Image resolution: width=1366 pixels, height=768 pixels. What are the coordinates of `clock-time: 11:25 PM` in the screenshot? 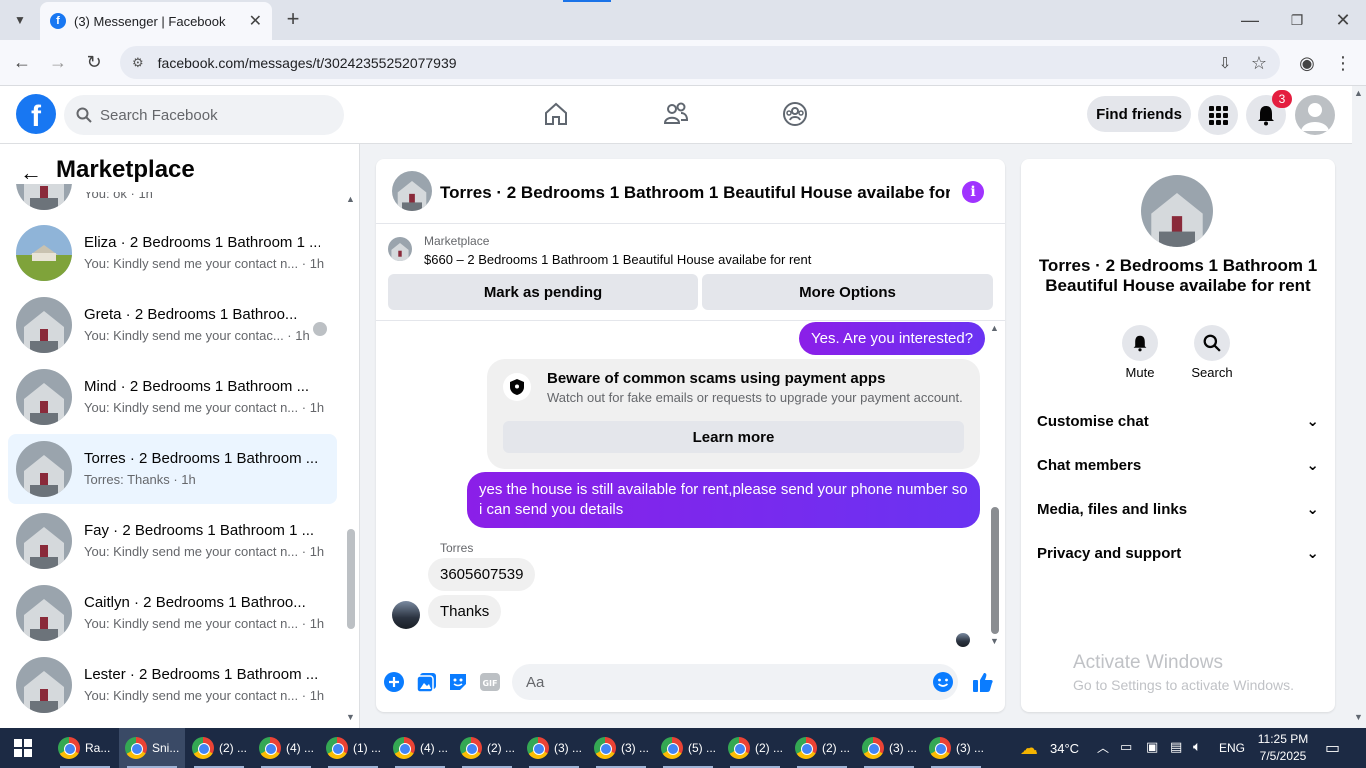 It's located at (1283, 739).